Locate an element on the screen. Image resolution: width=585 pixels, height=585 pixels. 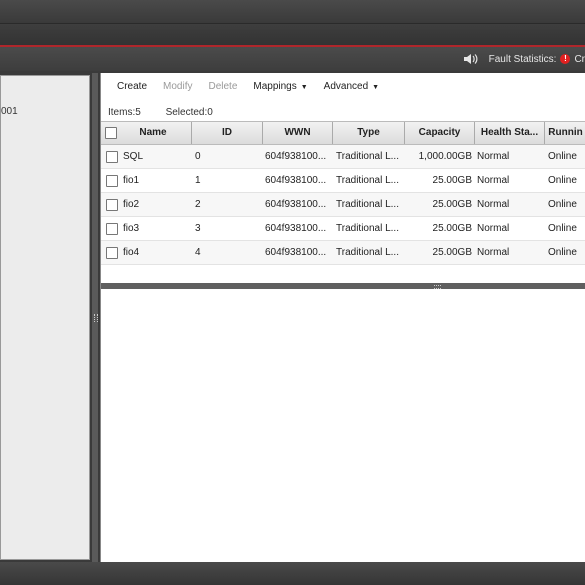
column-header-wwn: WWN is located at coordinates (298, 133).